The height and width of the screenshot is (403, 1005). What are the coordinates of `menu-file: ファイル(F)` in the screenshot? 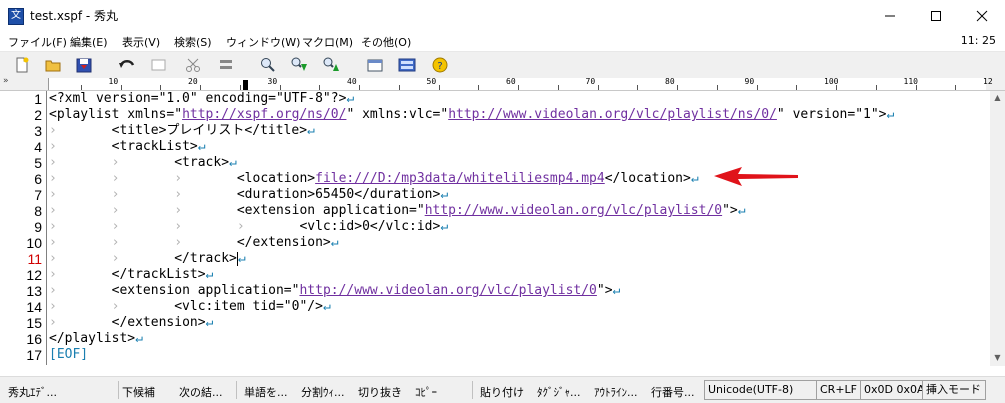 It's located at (37, 42).